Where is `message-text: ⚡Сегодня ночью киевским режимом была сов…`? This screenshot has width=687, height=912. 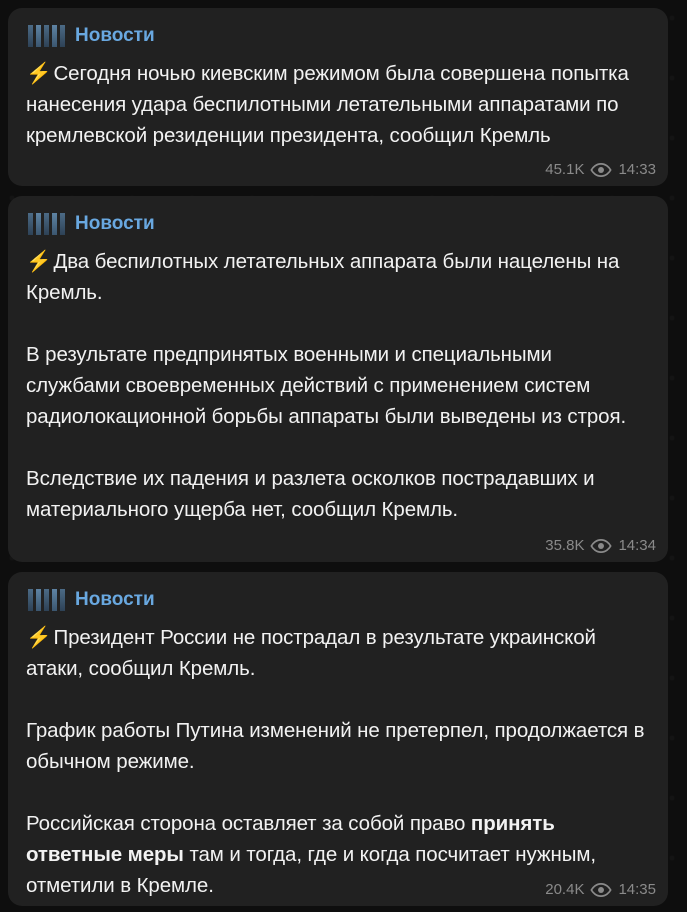 message-text: ⚡Сегодня ночью киевским режимом была сов… is located at coordinates (338, 104).